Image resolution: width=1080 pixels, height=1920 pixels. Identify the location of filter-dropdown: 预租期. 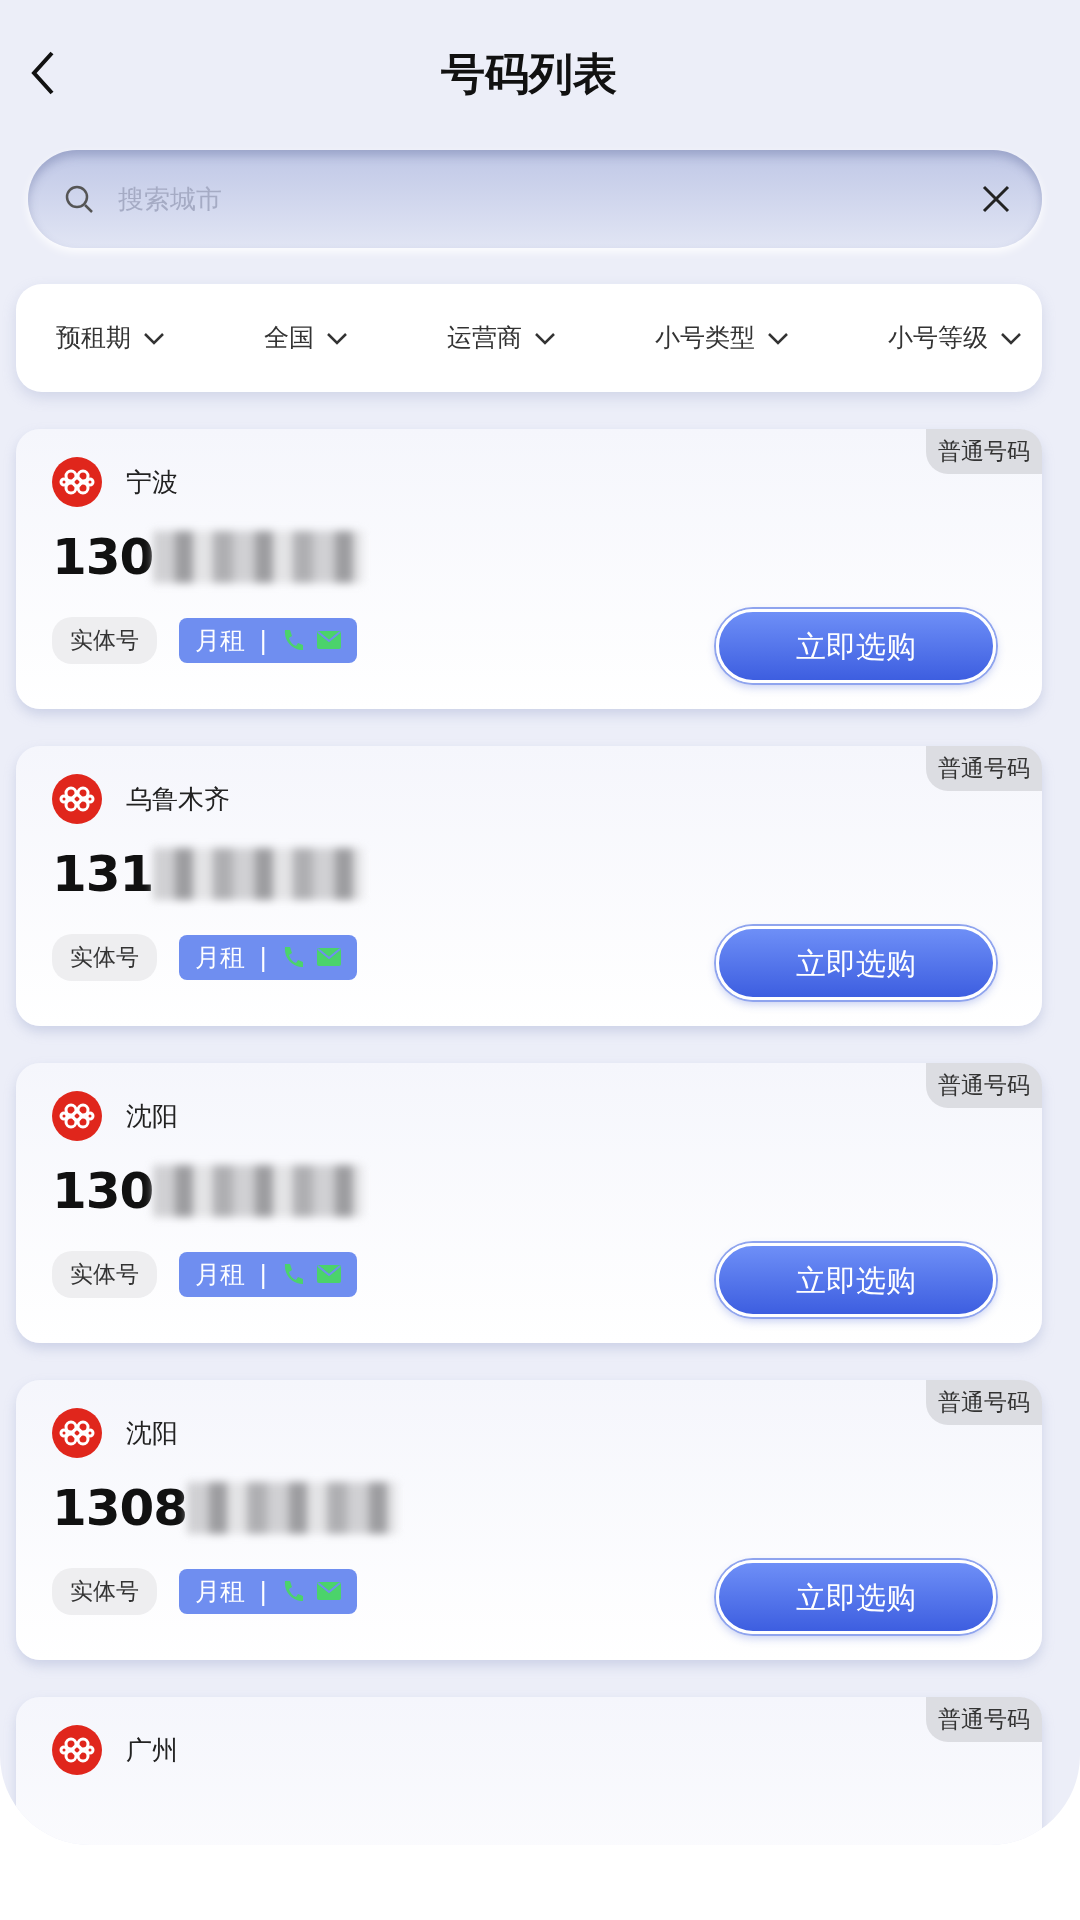
(110, 338).